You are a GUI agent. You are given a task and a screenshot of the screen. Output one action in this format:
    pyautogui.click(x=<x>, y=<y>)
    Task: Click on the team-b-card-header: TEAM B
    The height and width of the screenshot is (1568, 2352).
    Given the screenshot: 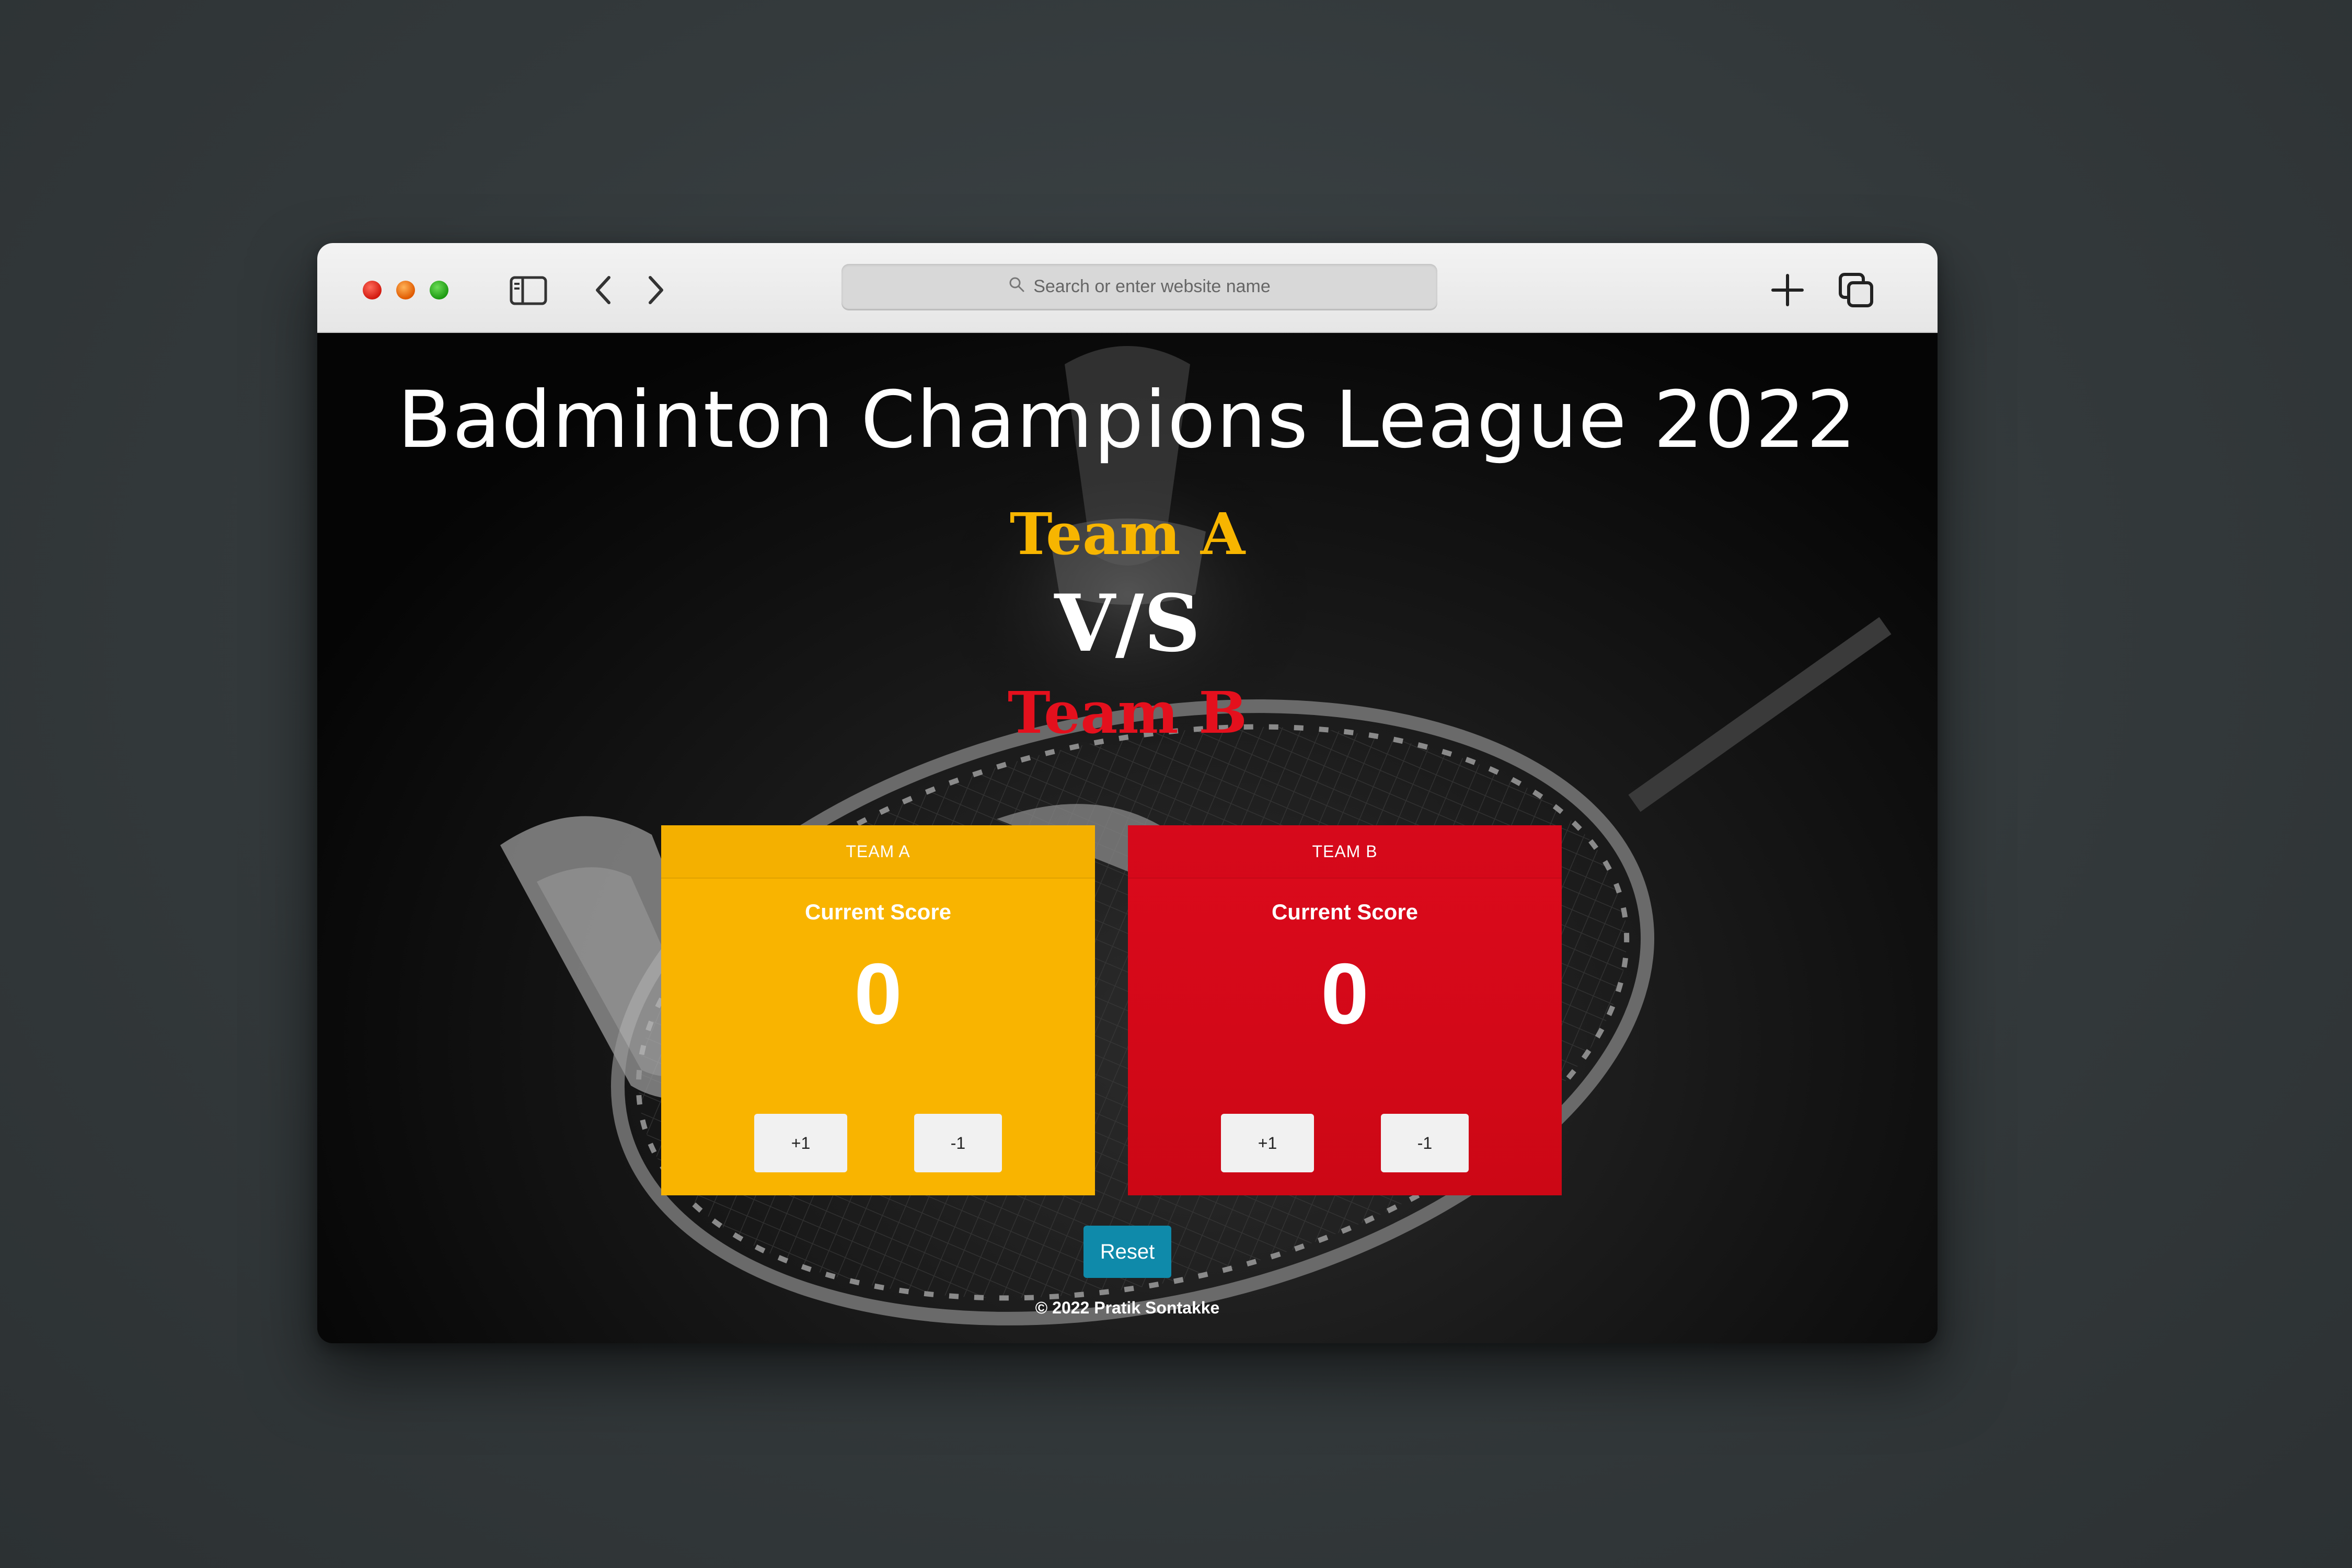 What is the action you would take?
    pyautogui.click(x=1345, y=852)
    